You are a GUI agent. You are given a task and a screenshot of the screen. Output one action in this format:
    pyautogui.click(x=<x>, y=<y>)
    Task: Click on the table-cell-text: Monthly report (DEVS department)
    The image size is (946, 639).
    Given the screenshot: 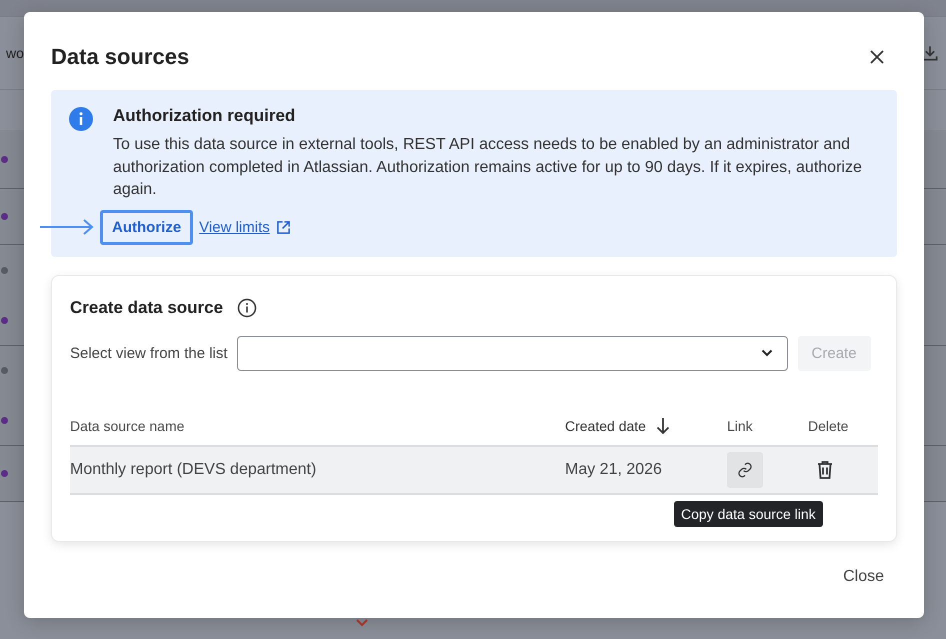 What is the action you would take?
    pyautogui.click(x=194, y=469)
    